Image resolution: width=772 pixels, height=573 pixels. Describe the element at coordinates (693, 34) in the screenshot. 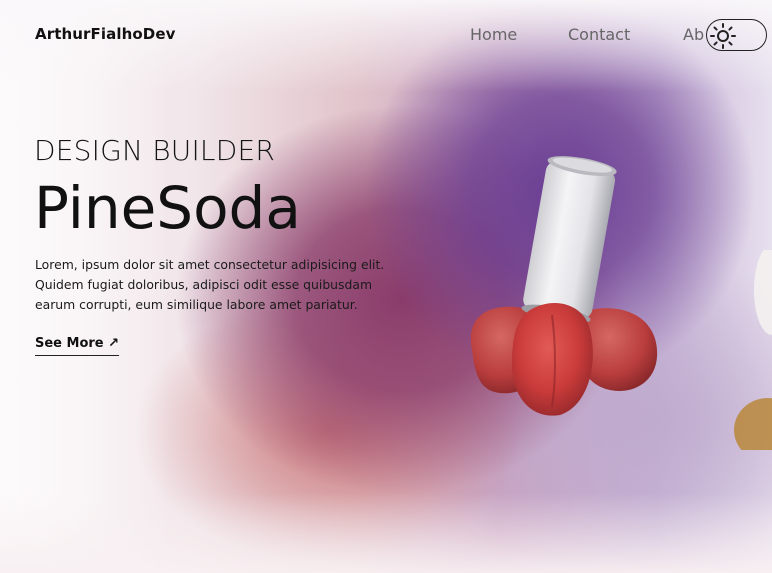

I see `nav-link-about: Ab` at that location.